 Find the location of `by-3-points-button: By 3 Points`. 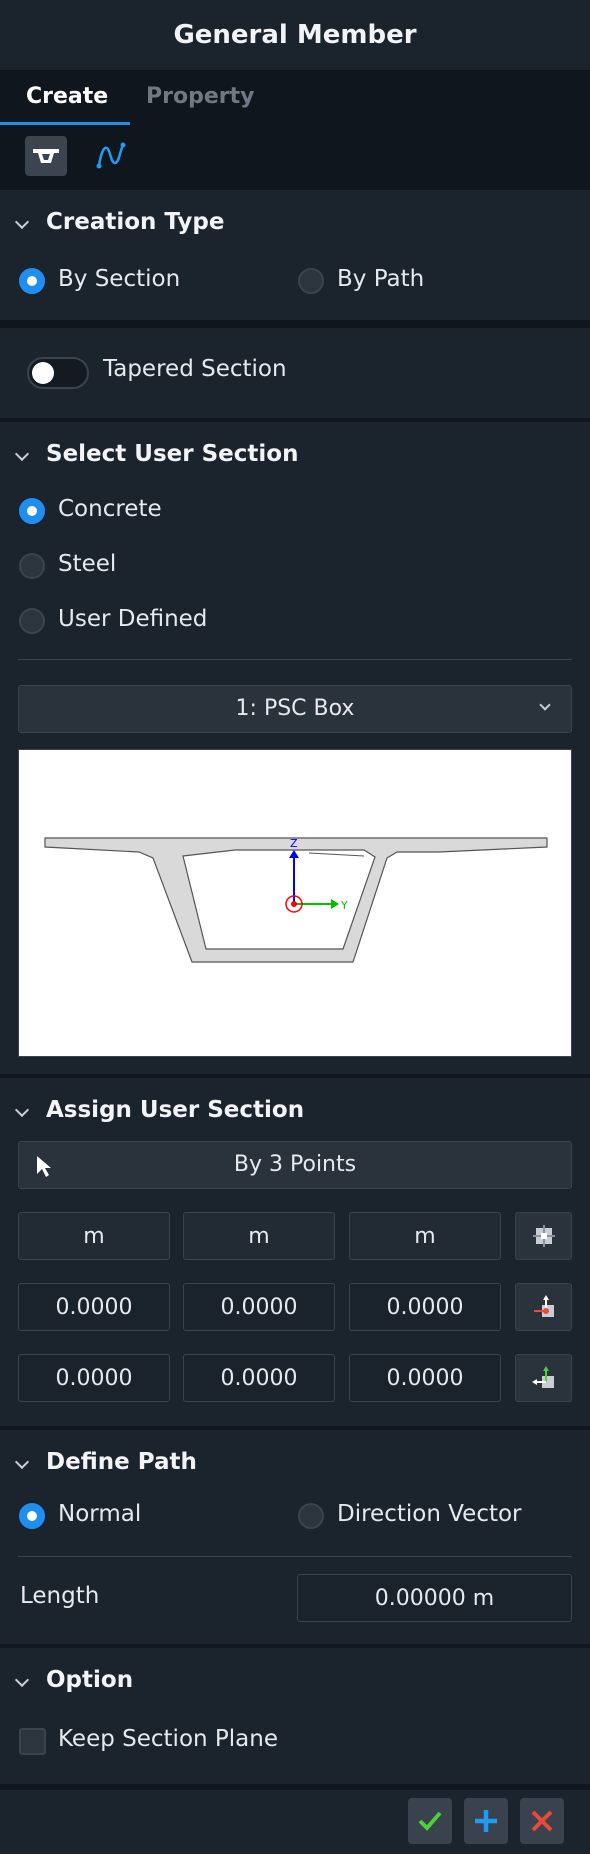

by-3-points-button: By 3 Points is located at coordinates (295, 1165).